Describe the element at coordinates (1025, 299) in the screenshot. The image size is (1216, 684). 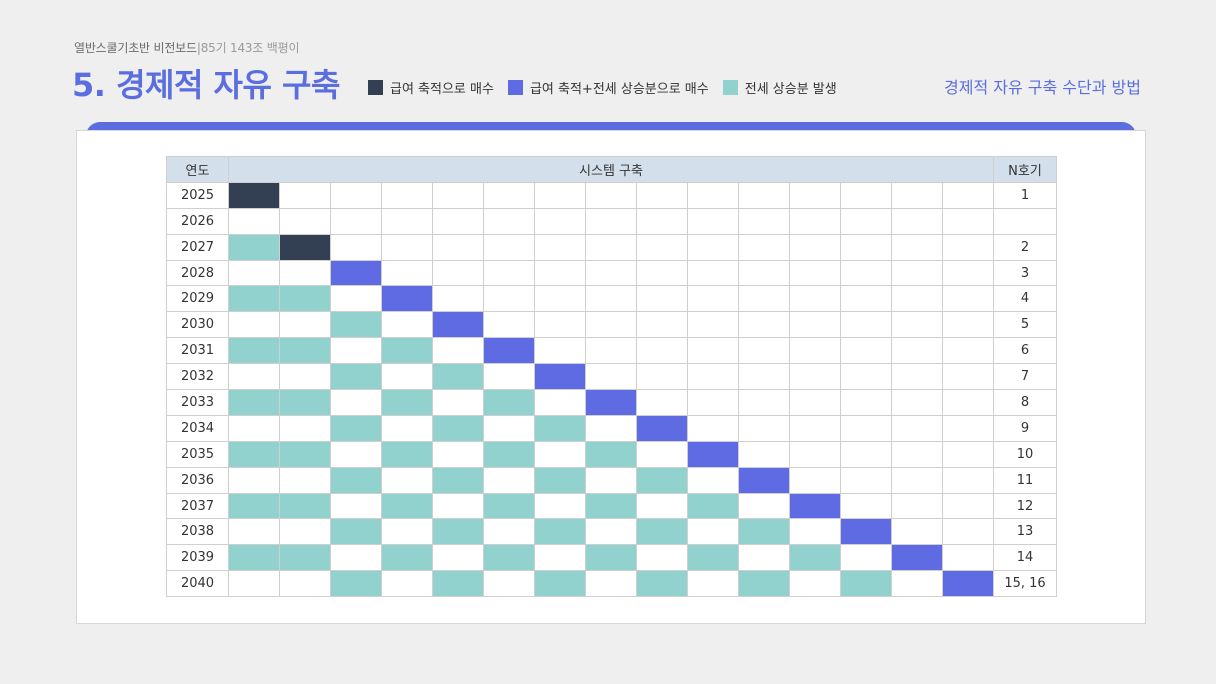
I see `unit-number-cell: 4` at that location.